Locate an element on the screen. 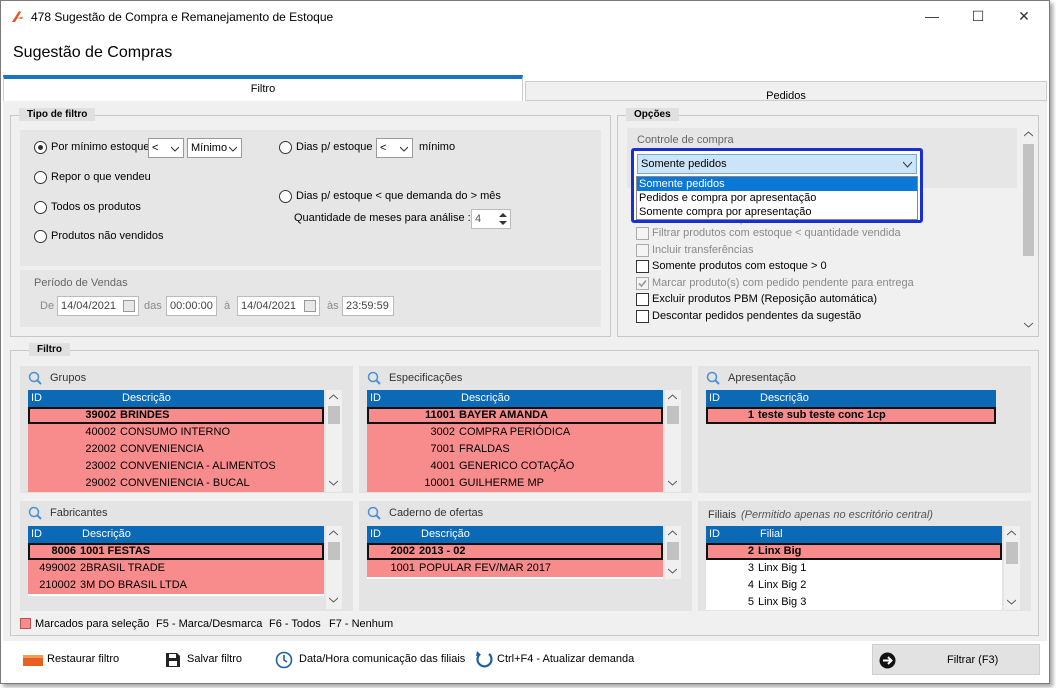 This screenshot has height=688, width=1056. table-row: 4 Linx Big 2 is located at coordinates (854, 585).